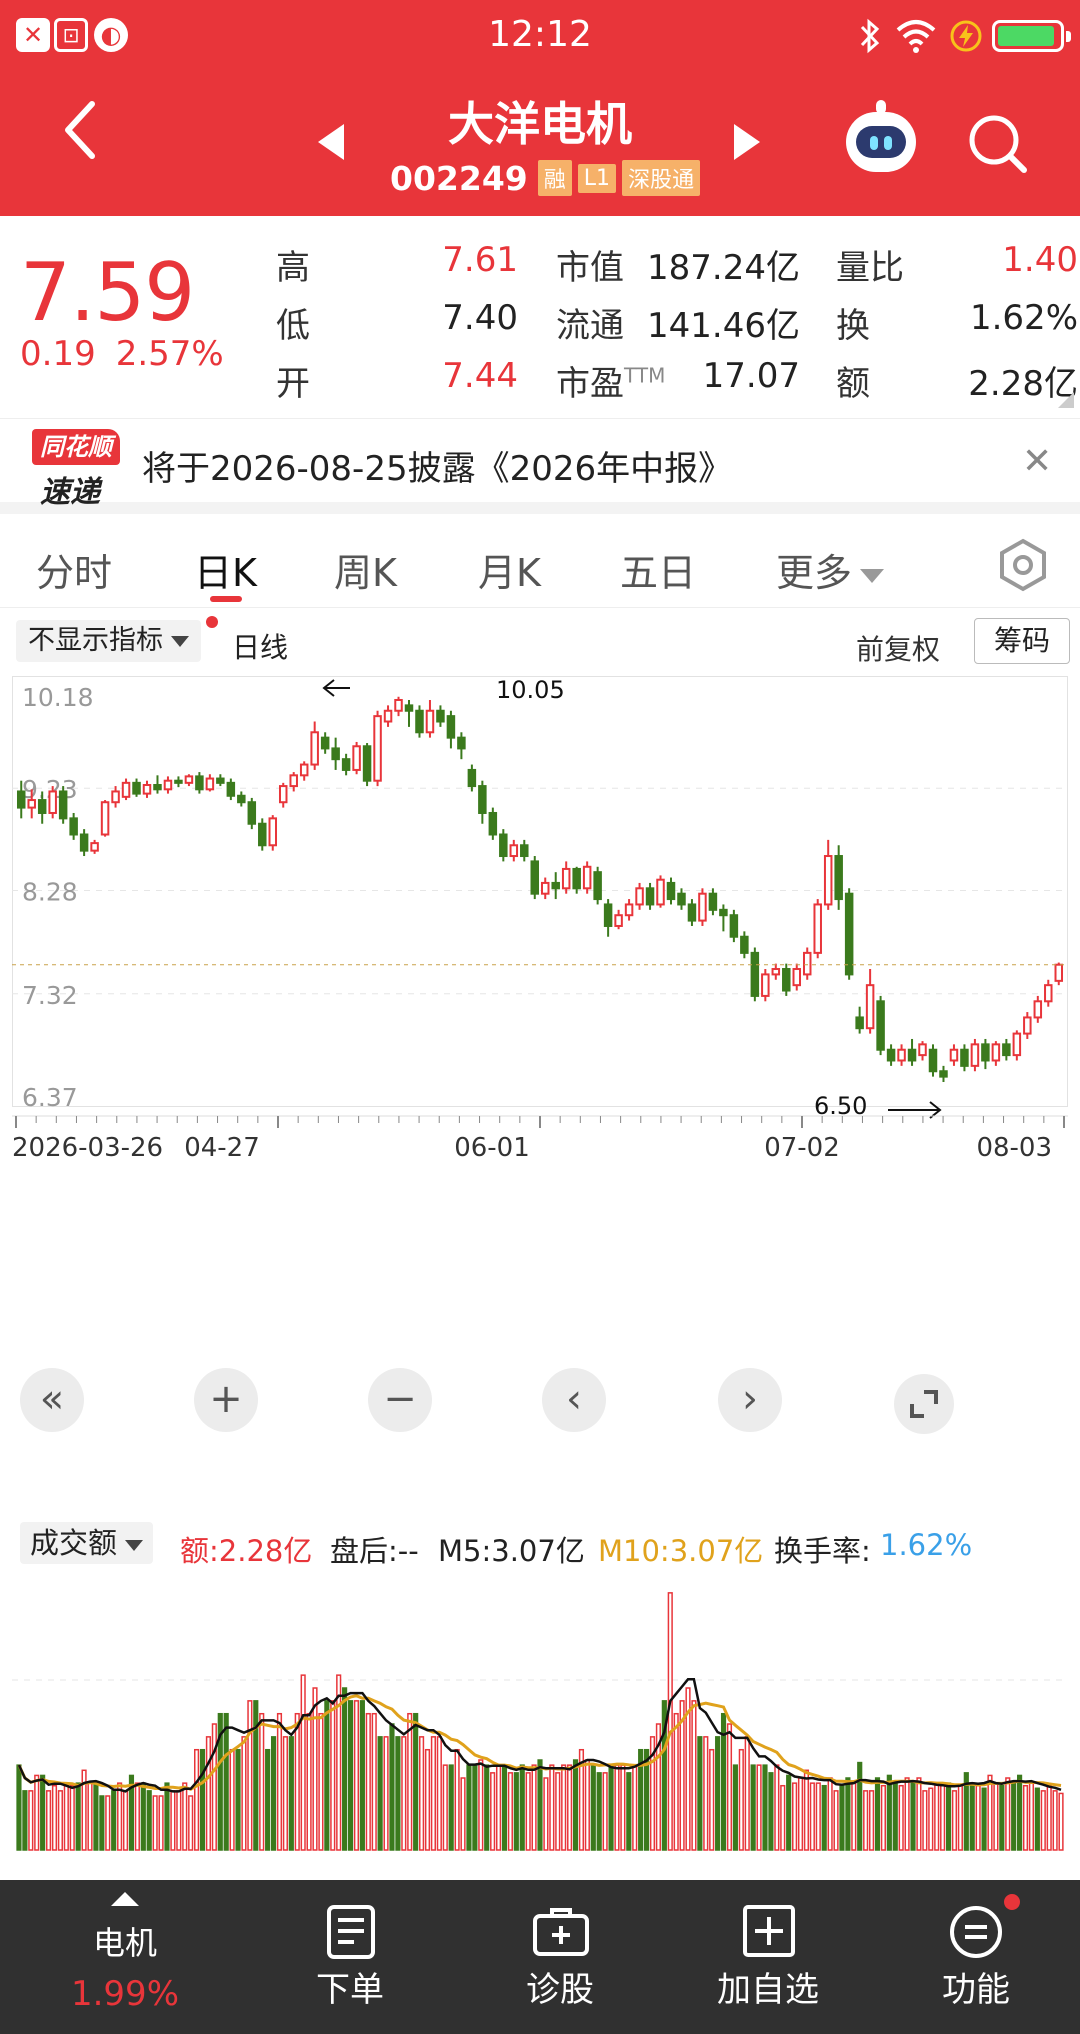 The image size is (1080, 2034). Describe the element at coordinates (574, 1400) in the screenshot. I see `scroll-left-button: ‹` at that location.